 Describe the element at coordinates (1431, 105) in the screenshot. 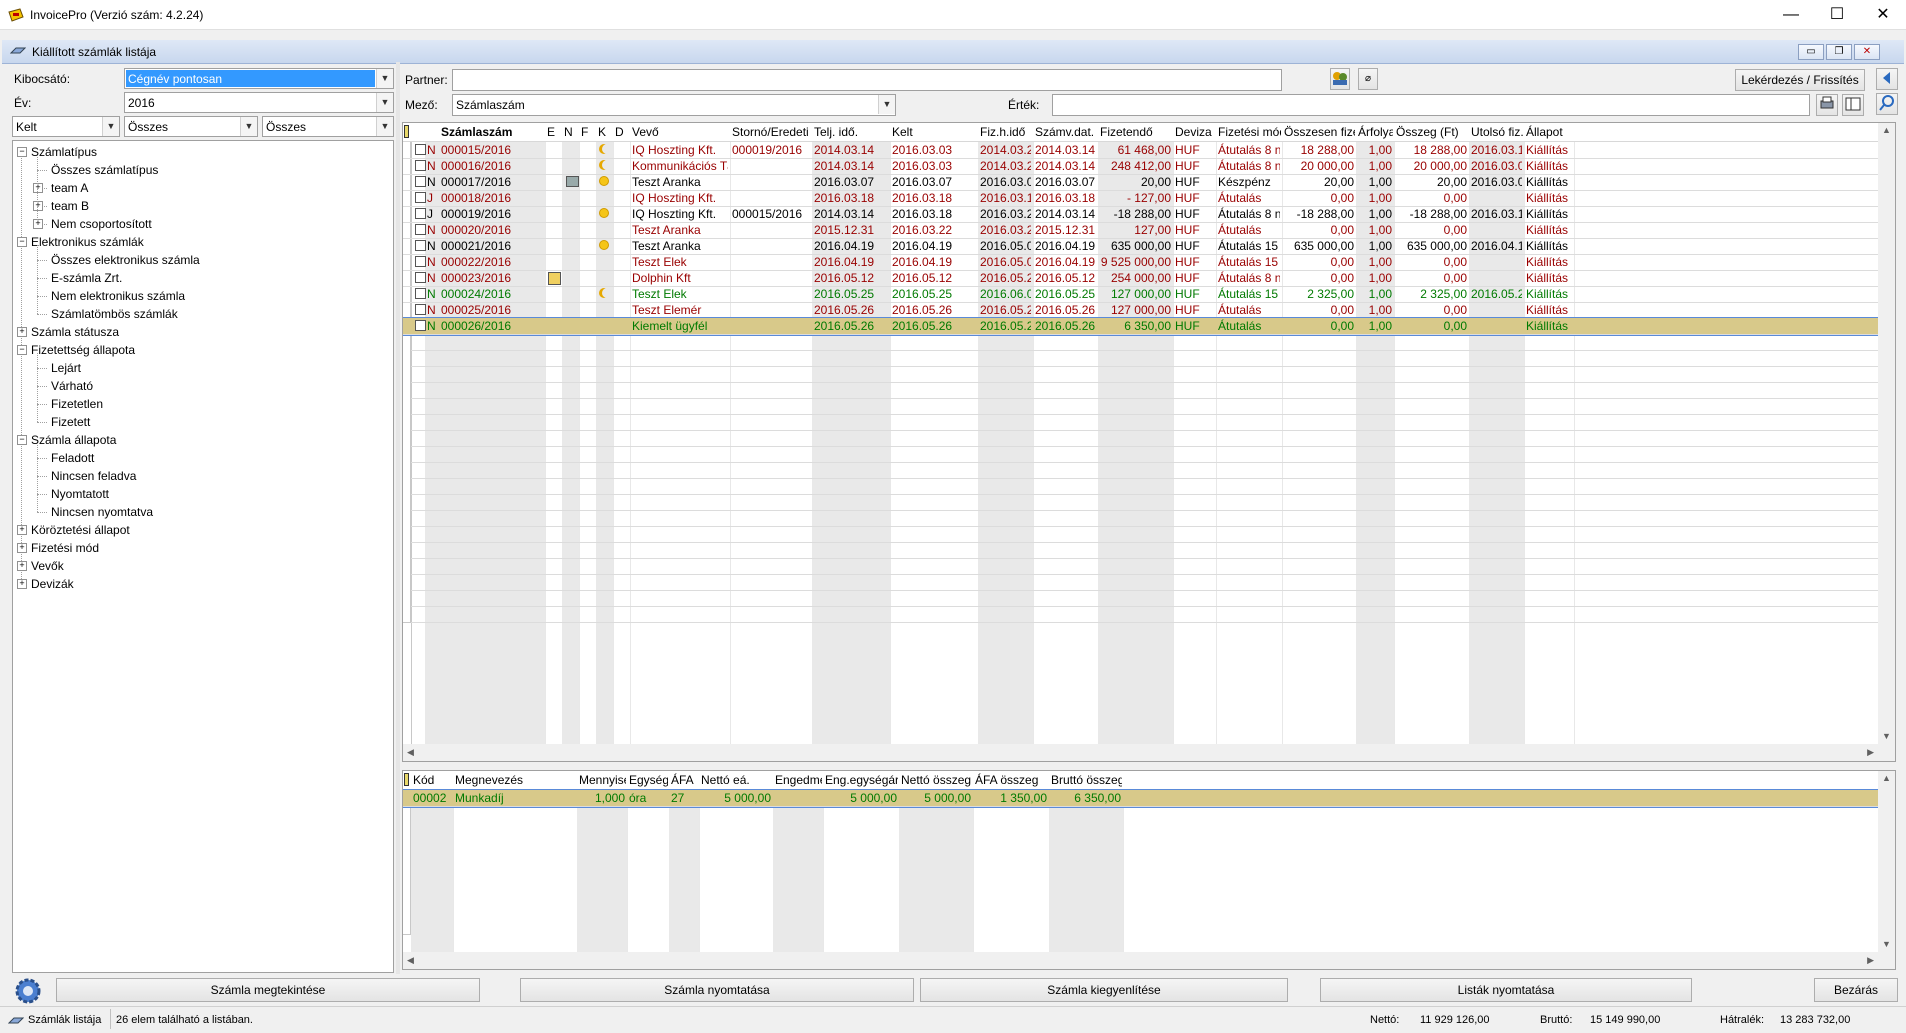

I see `ertek-input` at that location.